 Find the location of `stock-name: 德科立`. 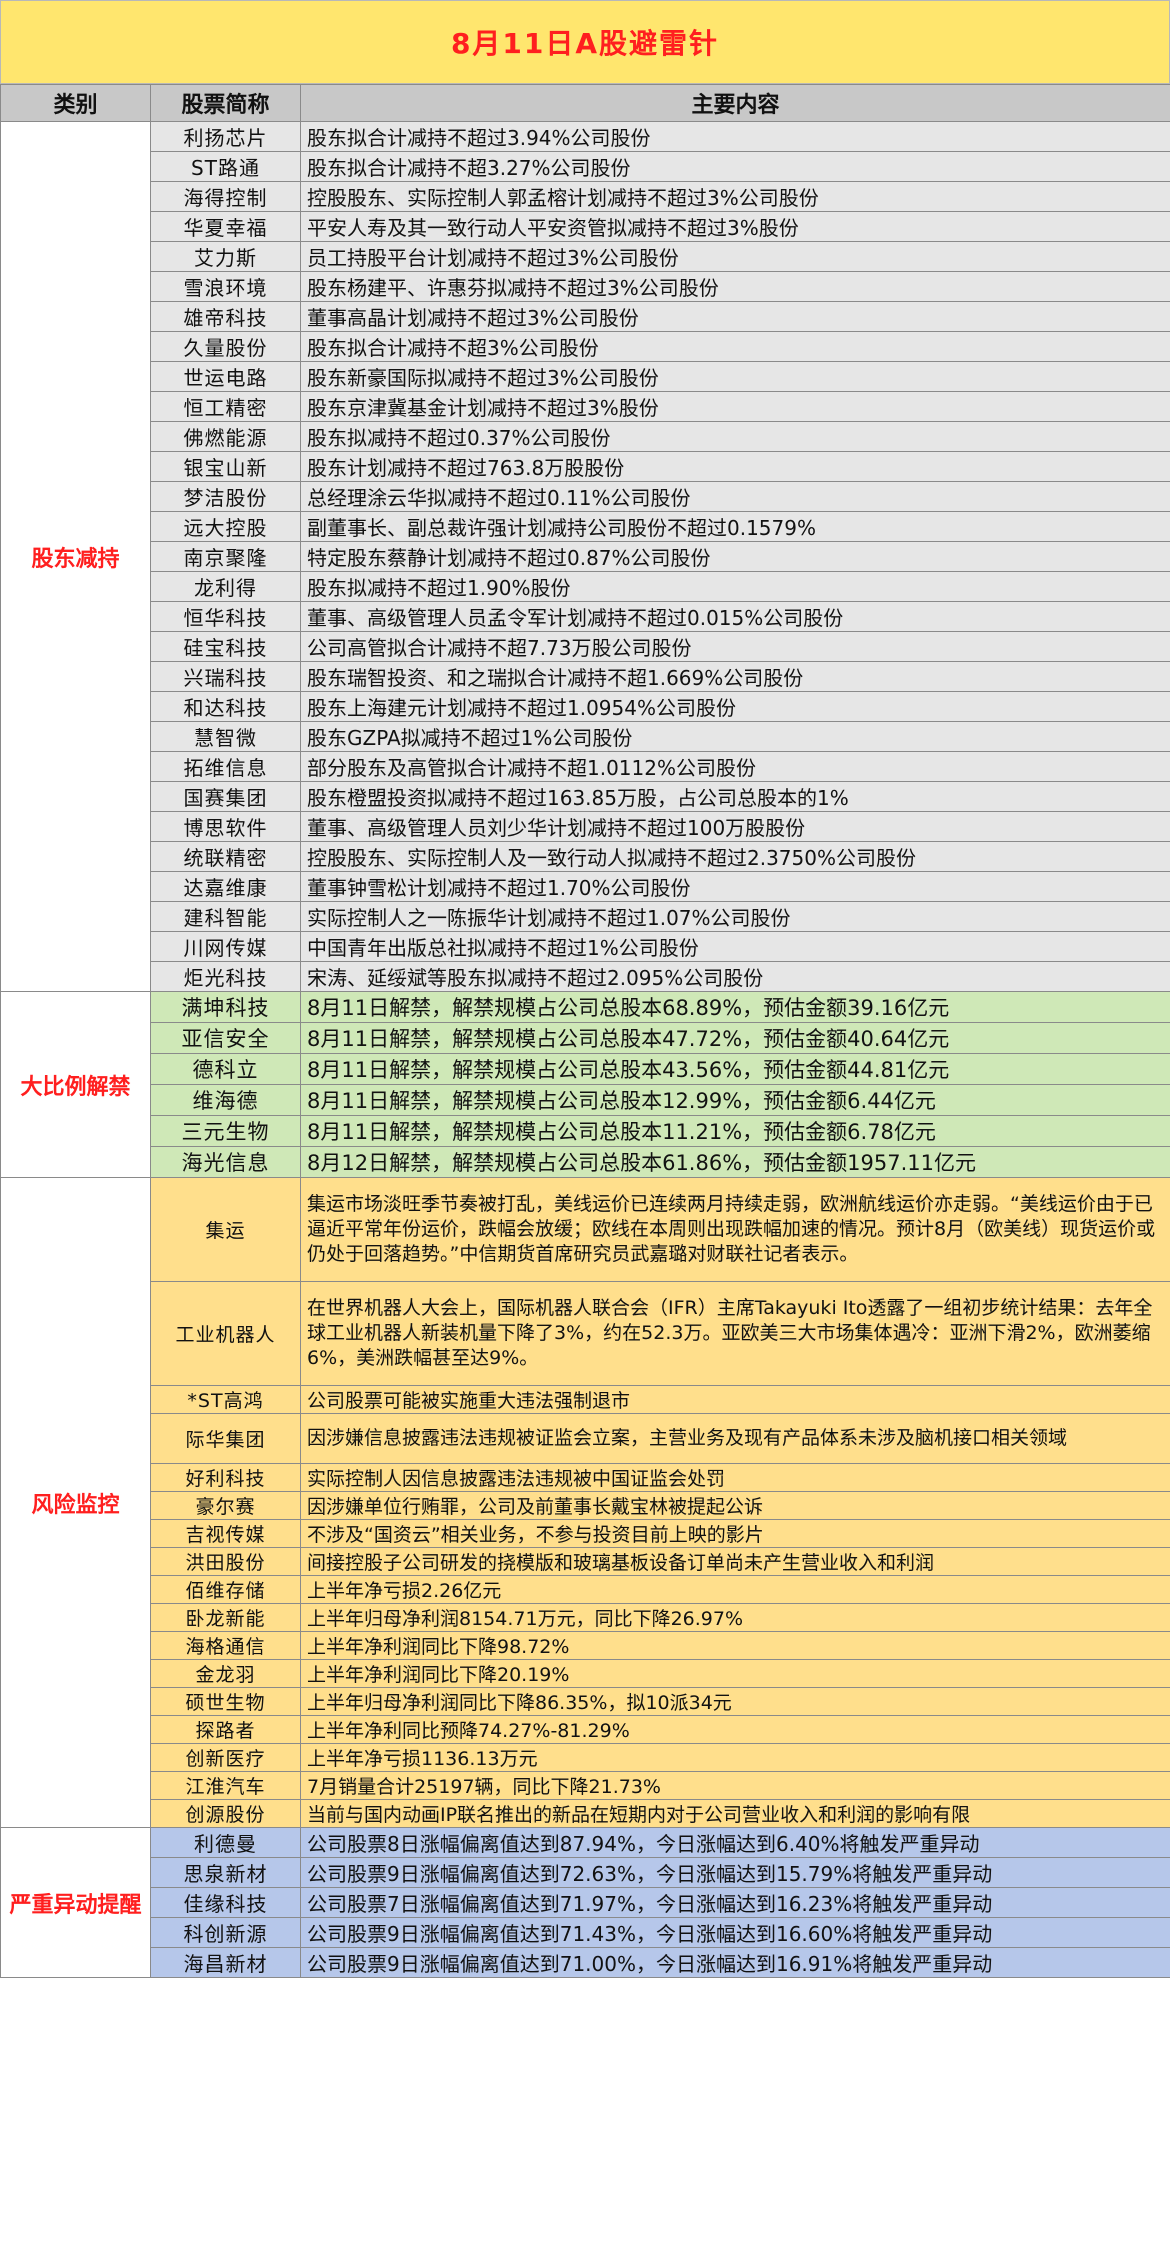

stock-name: 德科立 is located at coordinates (225, 1069).